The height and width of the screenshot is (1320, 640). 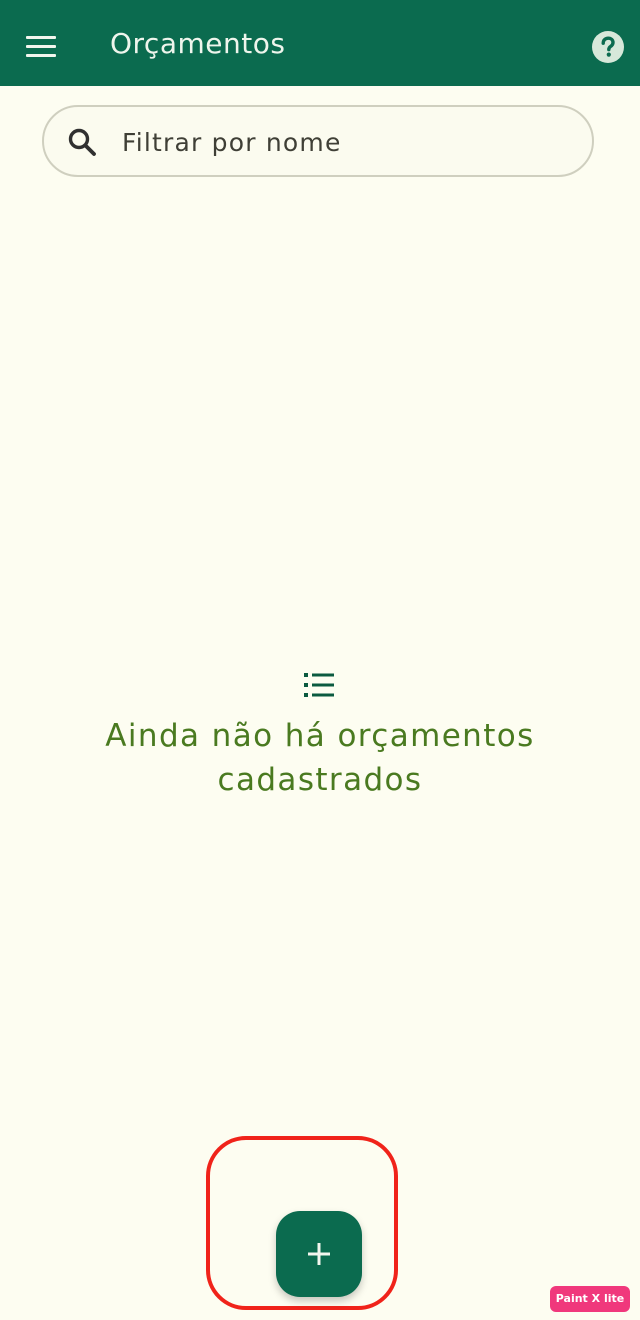 What do you see at coordinates (590, 1299) in the screenshot?
I see `watermark-badge: Paint X lite` at bounding box center [590, 1299].